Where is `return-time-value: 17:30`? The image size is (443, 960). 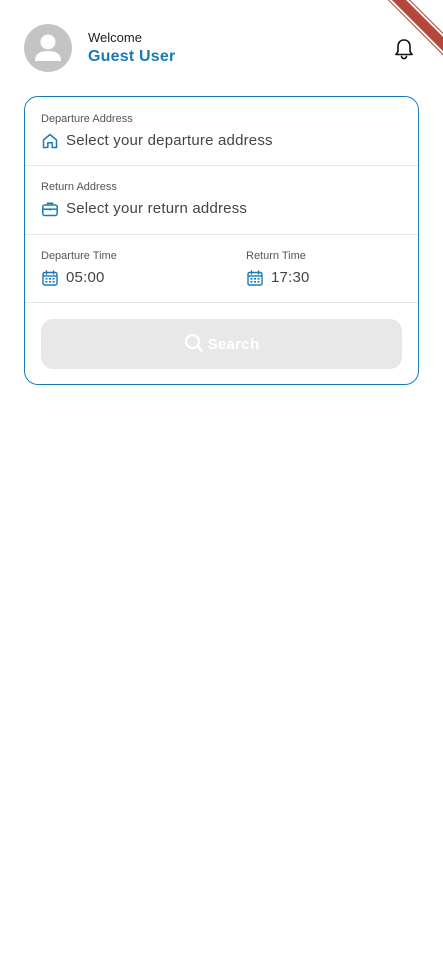 return-time-value: 17:30 is located at coordinates (290, 278).